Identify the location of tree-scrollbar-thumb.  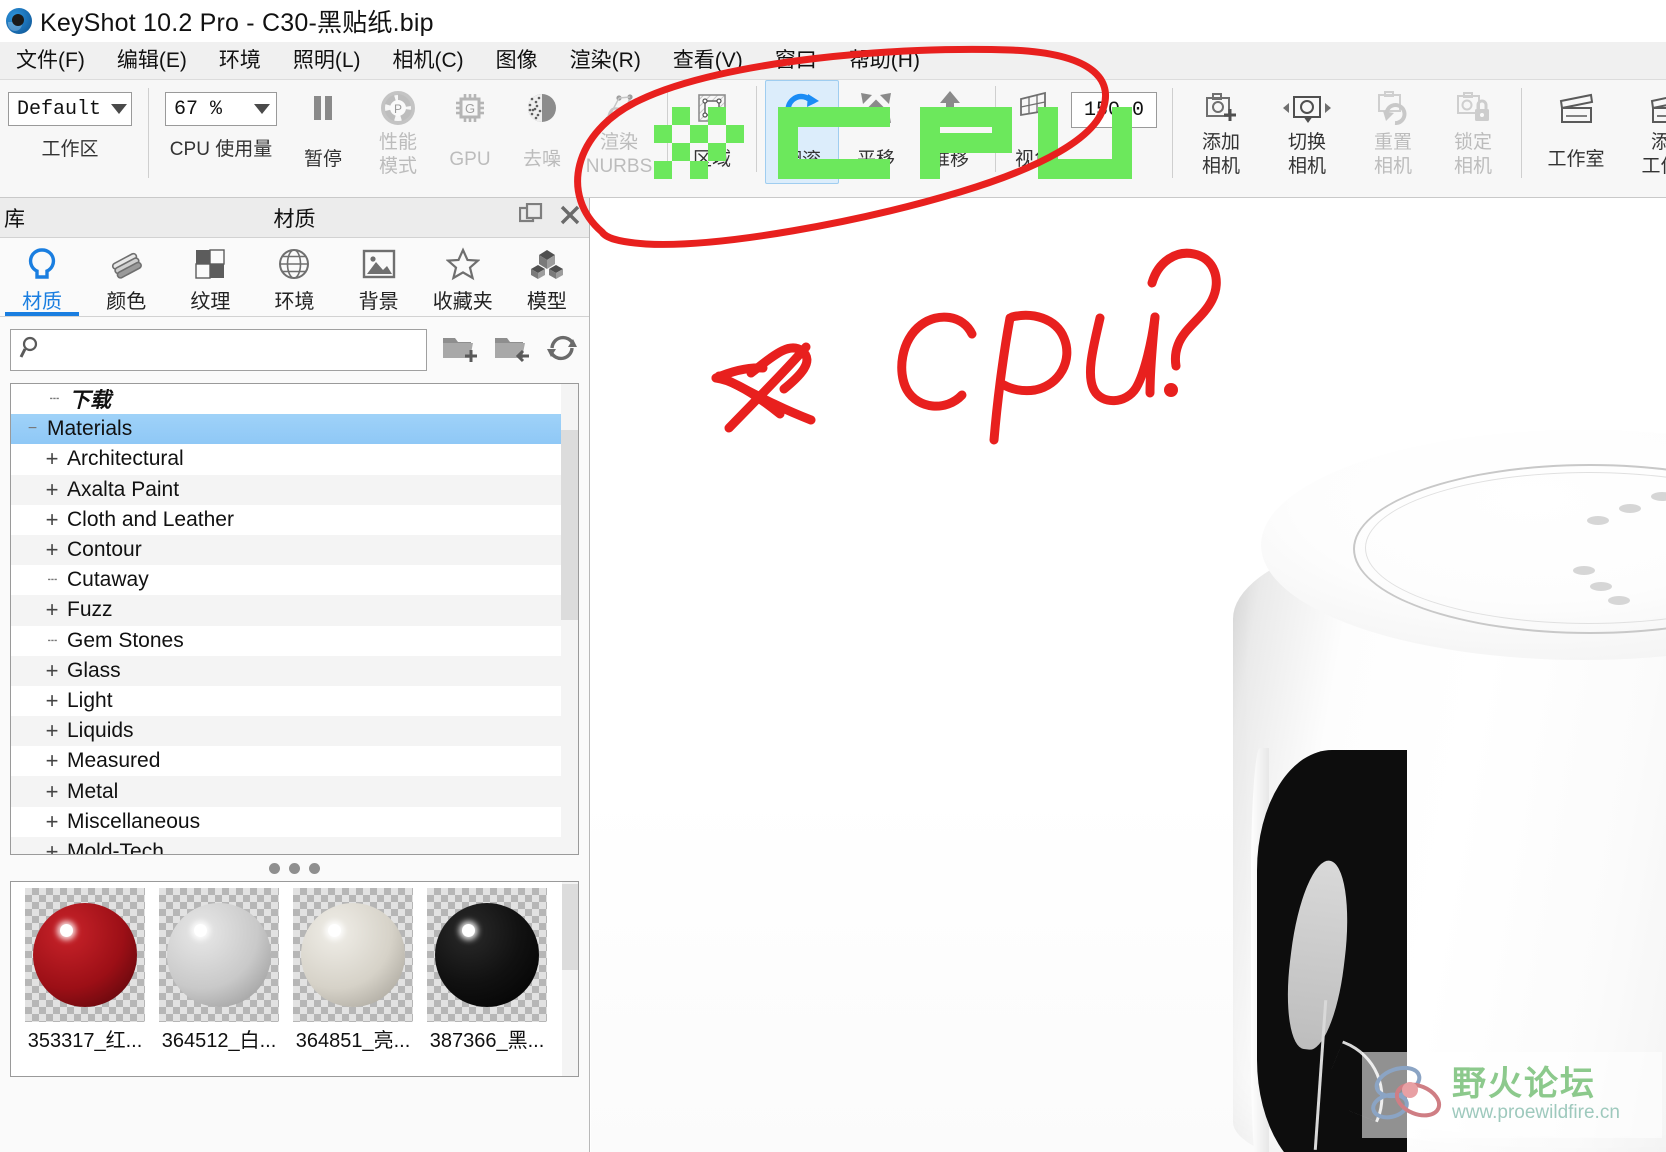
(569, 525).